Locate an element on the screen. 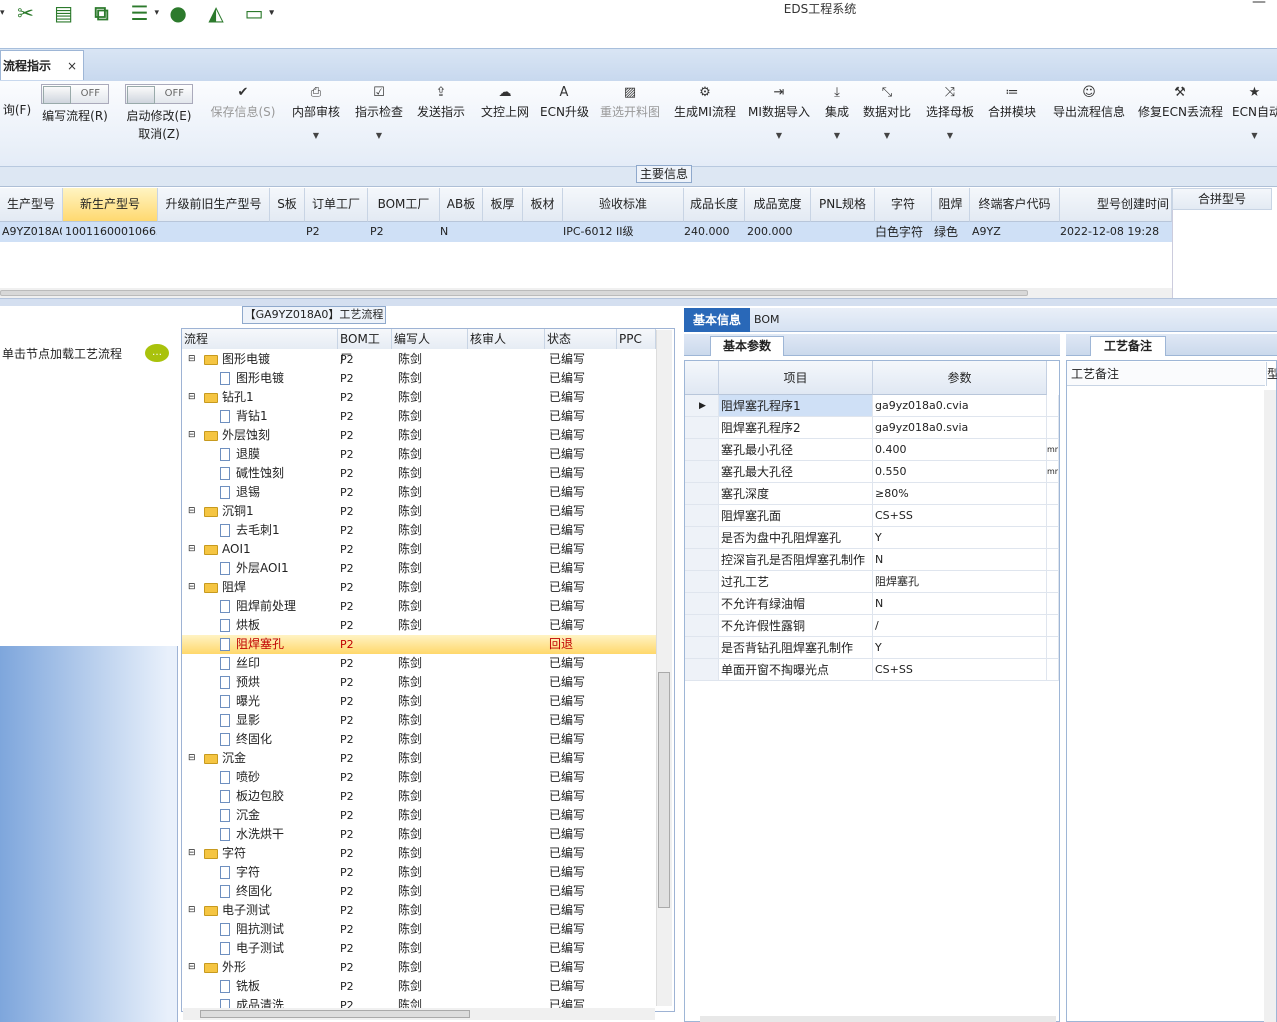 This screenshot has width=1277, height=1022. qat-dropdown-icon: ▾ is located at coordinates (2, 13).